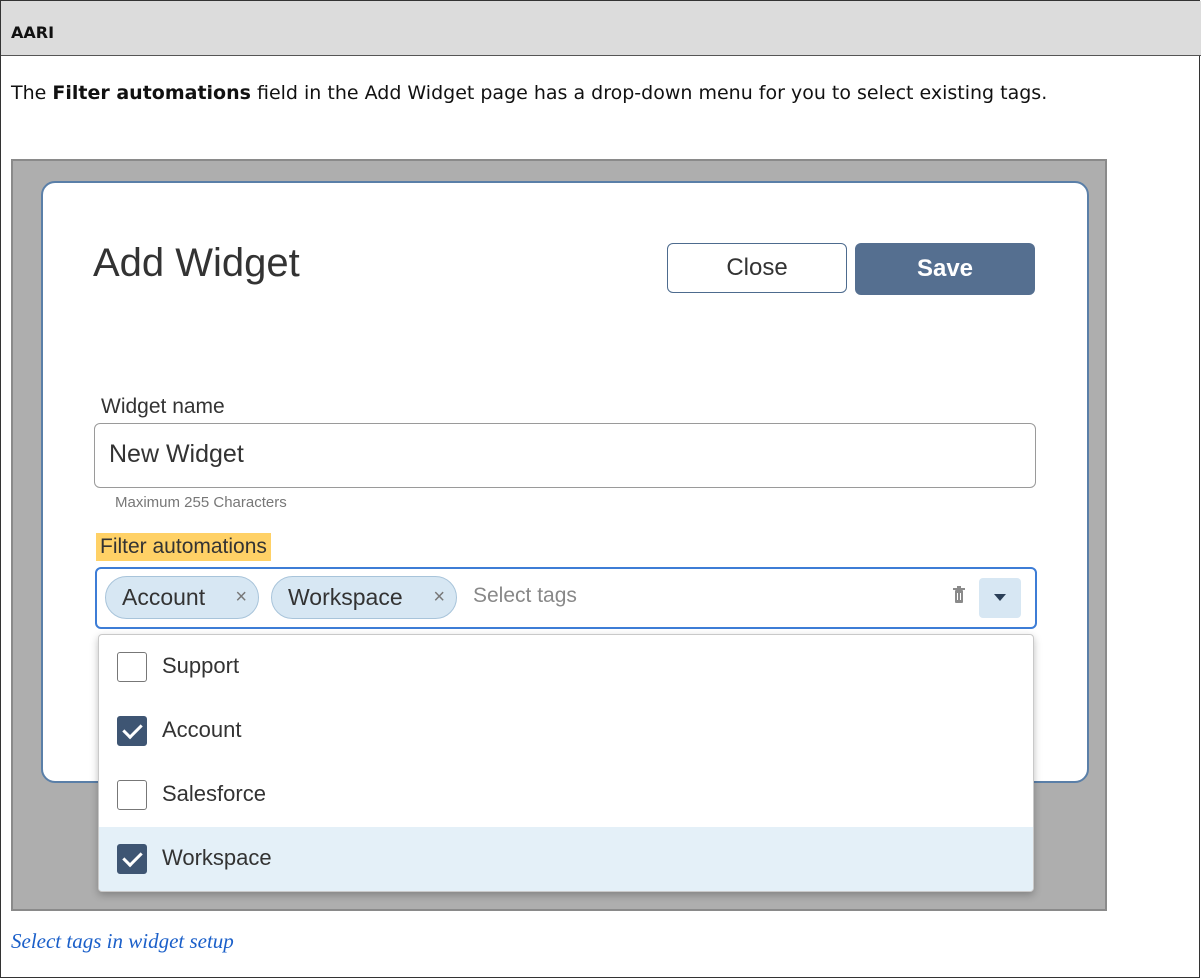  What do you see at coordinates (217, 857) in the screenshot?
I see `option-label: Workspace` at bounding box center [217, 857].